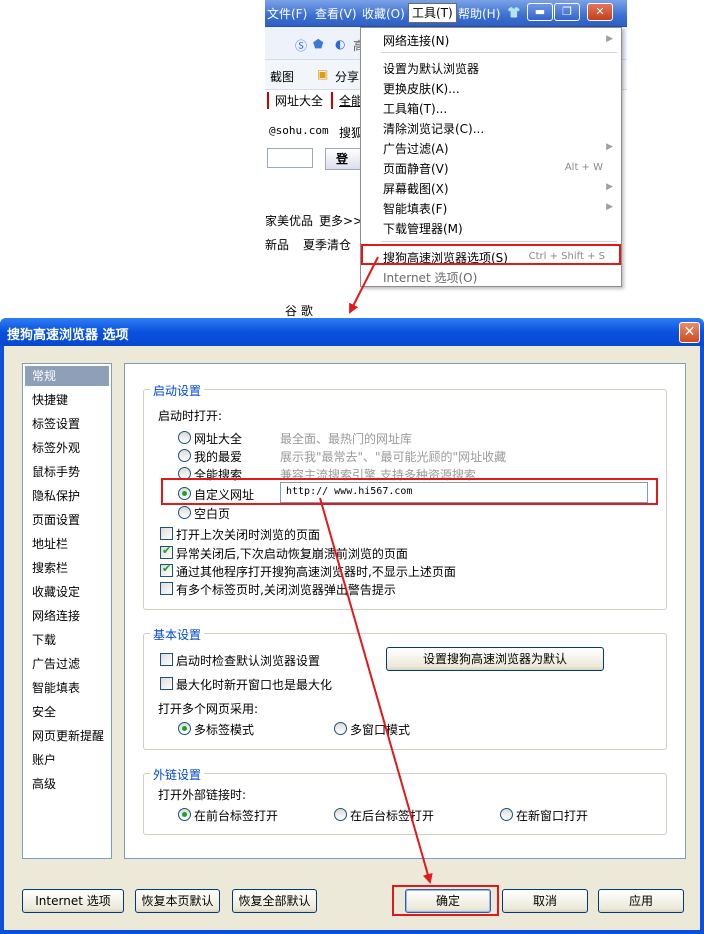 Image resolution: width=704 pixels, height=934 pixels. What do you see at coordinates (166, 533) in the screenshot?
I see `checkbox-restore-last` at bounding box center [166, 533].